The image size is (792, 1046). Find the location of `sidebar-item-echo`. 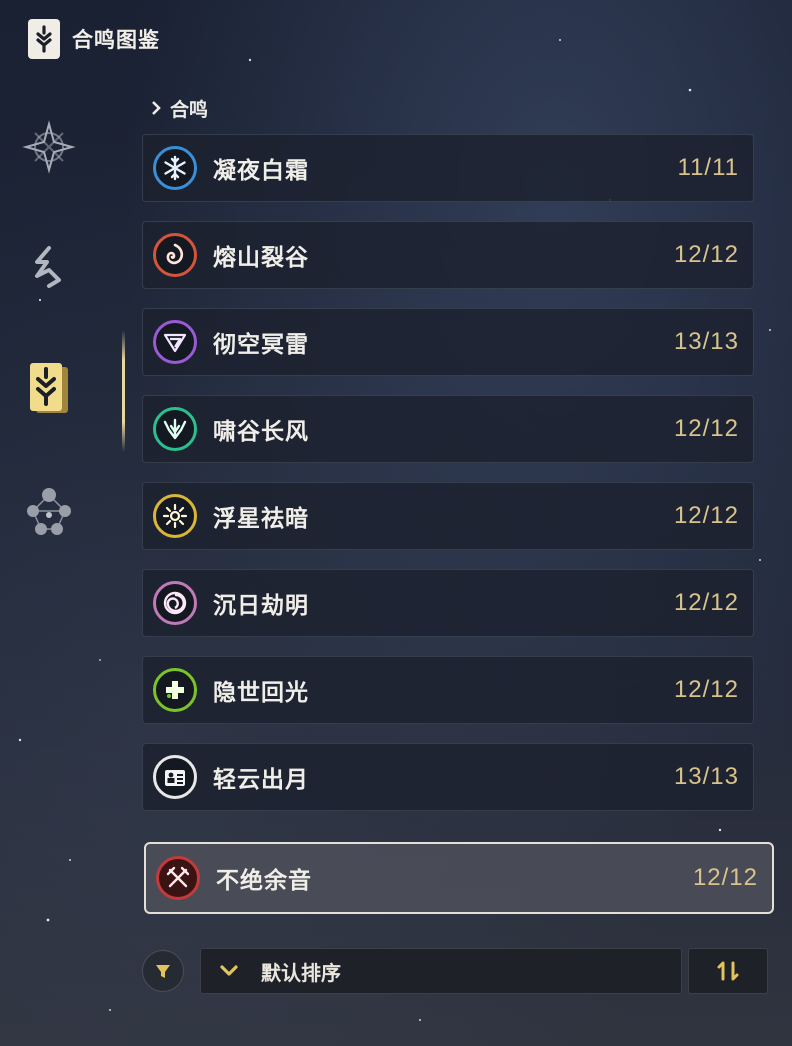

sidebar-item-echo is located at coordinates (49, 267).